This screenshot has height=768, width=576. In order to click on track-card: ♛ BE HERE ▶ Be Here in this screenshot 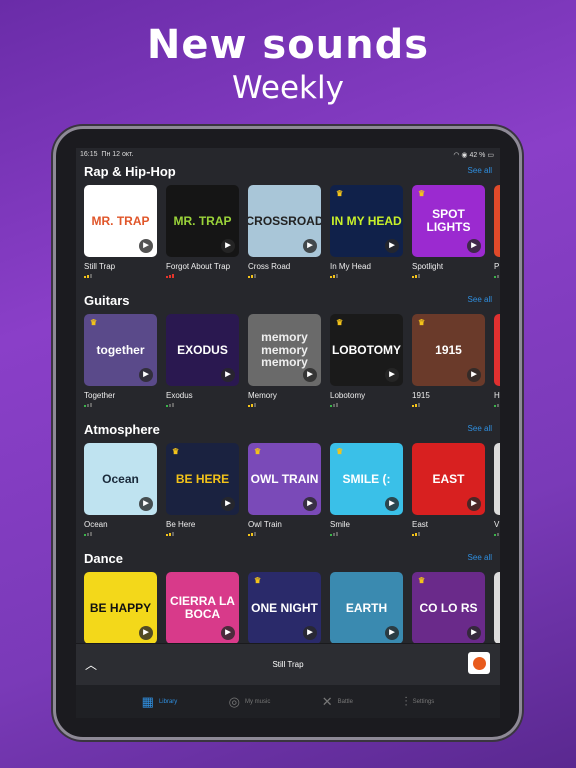, I will do `click(202, 489)`.